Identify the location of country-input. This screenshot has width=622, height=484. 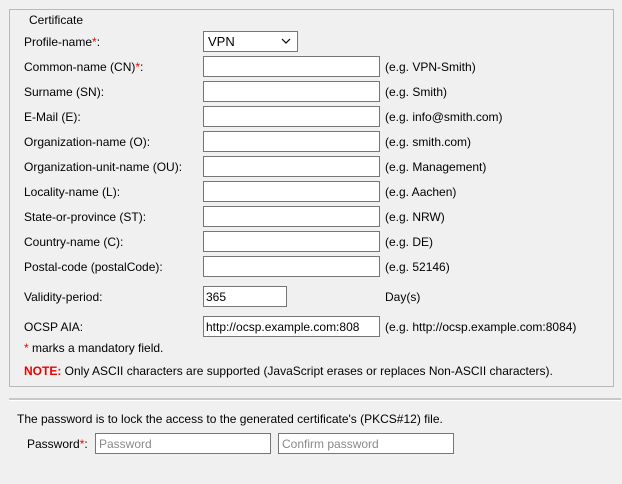
(291, 241).